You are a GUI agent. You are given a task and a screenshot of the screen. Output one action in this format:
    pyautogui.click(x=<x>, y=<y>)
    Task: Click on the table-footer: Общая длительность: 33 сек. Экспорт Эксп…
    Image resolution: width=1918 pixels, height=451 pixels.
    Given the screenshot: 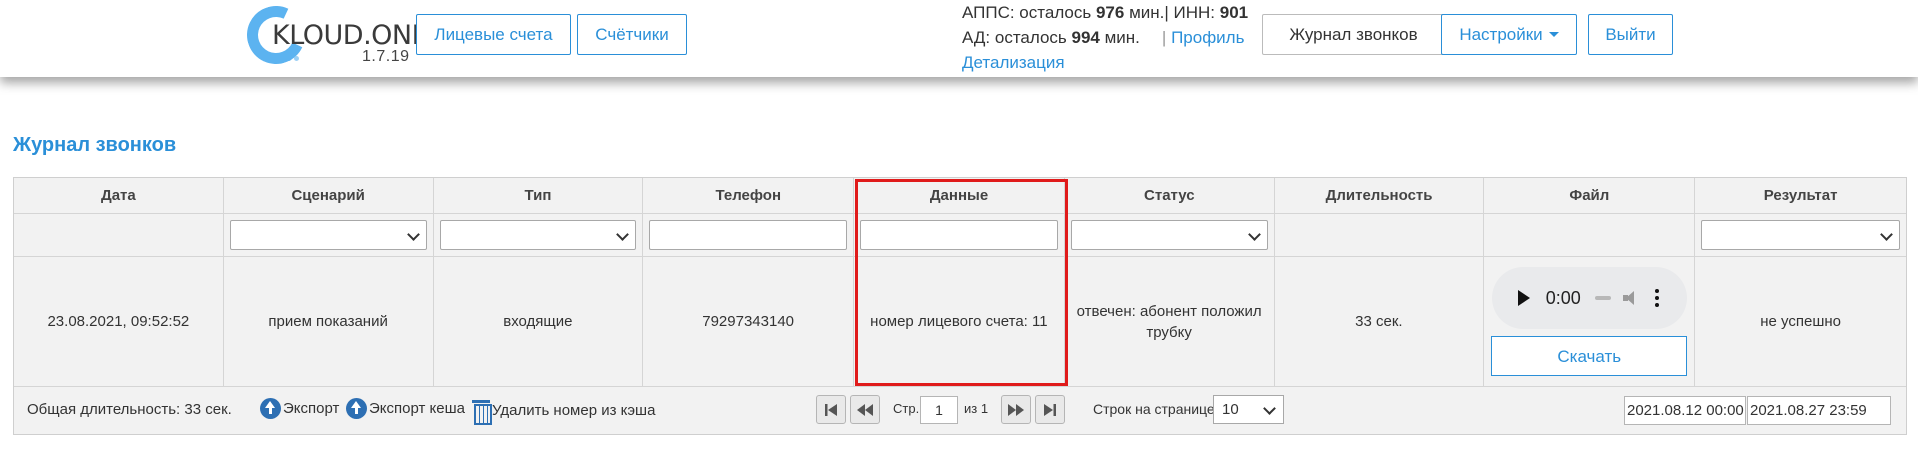 What is the action you would take?
    pyautogui.click(x=960, y=411)
    